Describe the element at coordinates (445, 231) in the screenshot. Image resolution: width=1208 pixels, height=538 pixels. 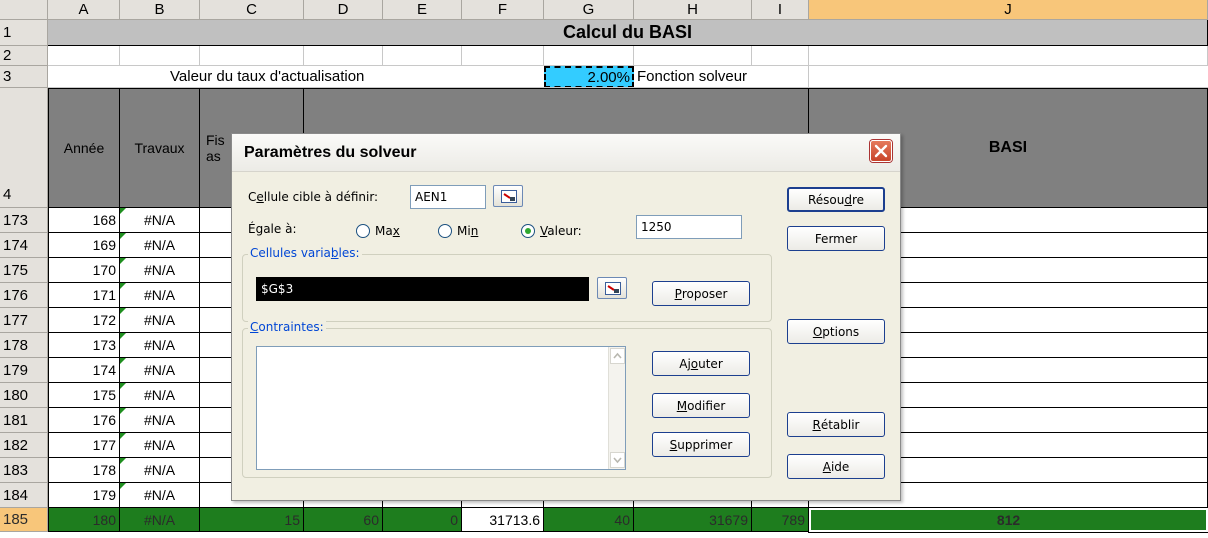
I see `radio-min` at that location.